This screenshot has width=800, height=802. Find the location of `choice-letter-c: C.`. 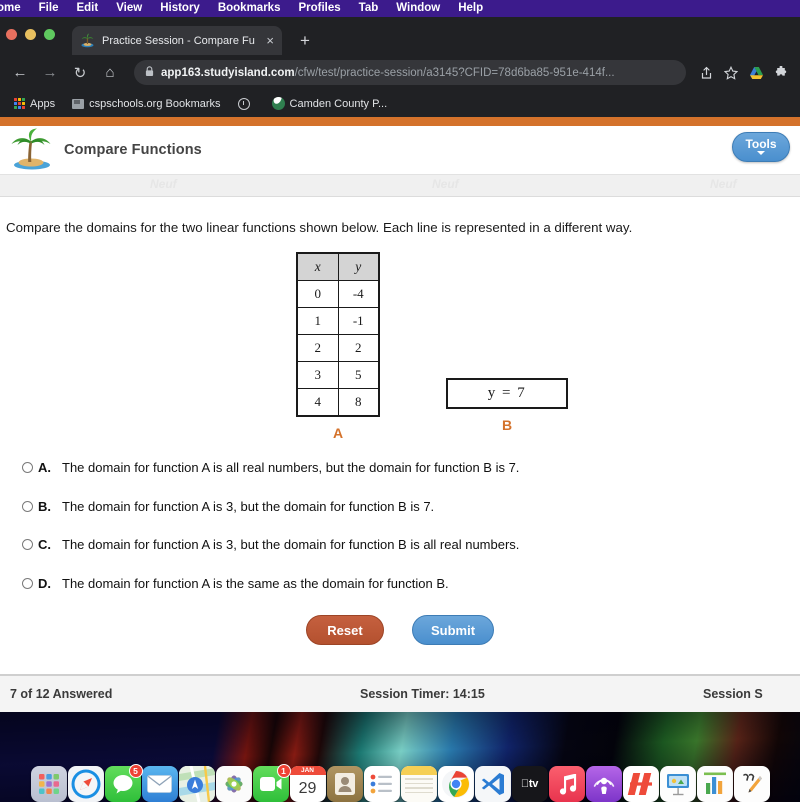

choice-letter-c: C. is located at coordinates (44, 545).